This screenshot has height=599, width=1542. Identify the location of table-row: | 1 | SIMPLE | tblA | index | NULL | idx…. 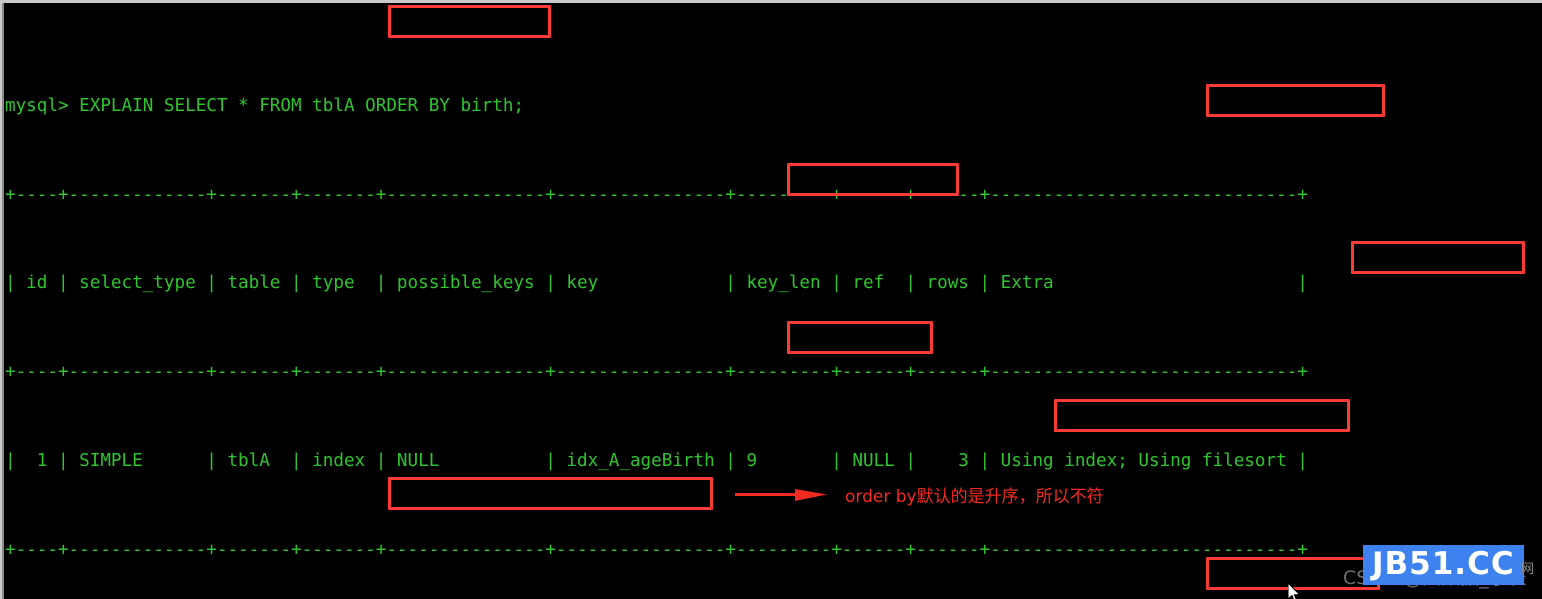
(656, 460).